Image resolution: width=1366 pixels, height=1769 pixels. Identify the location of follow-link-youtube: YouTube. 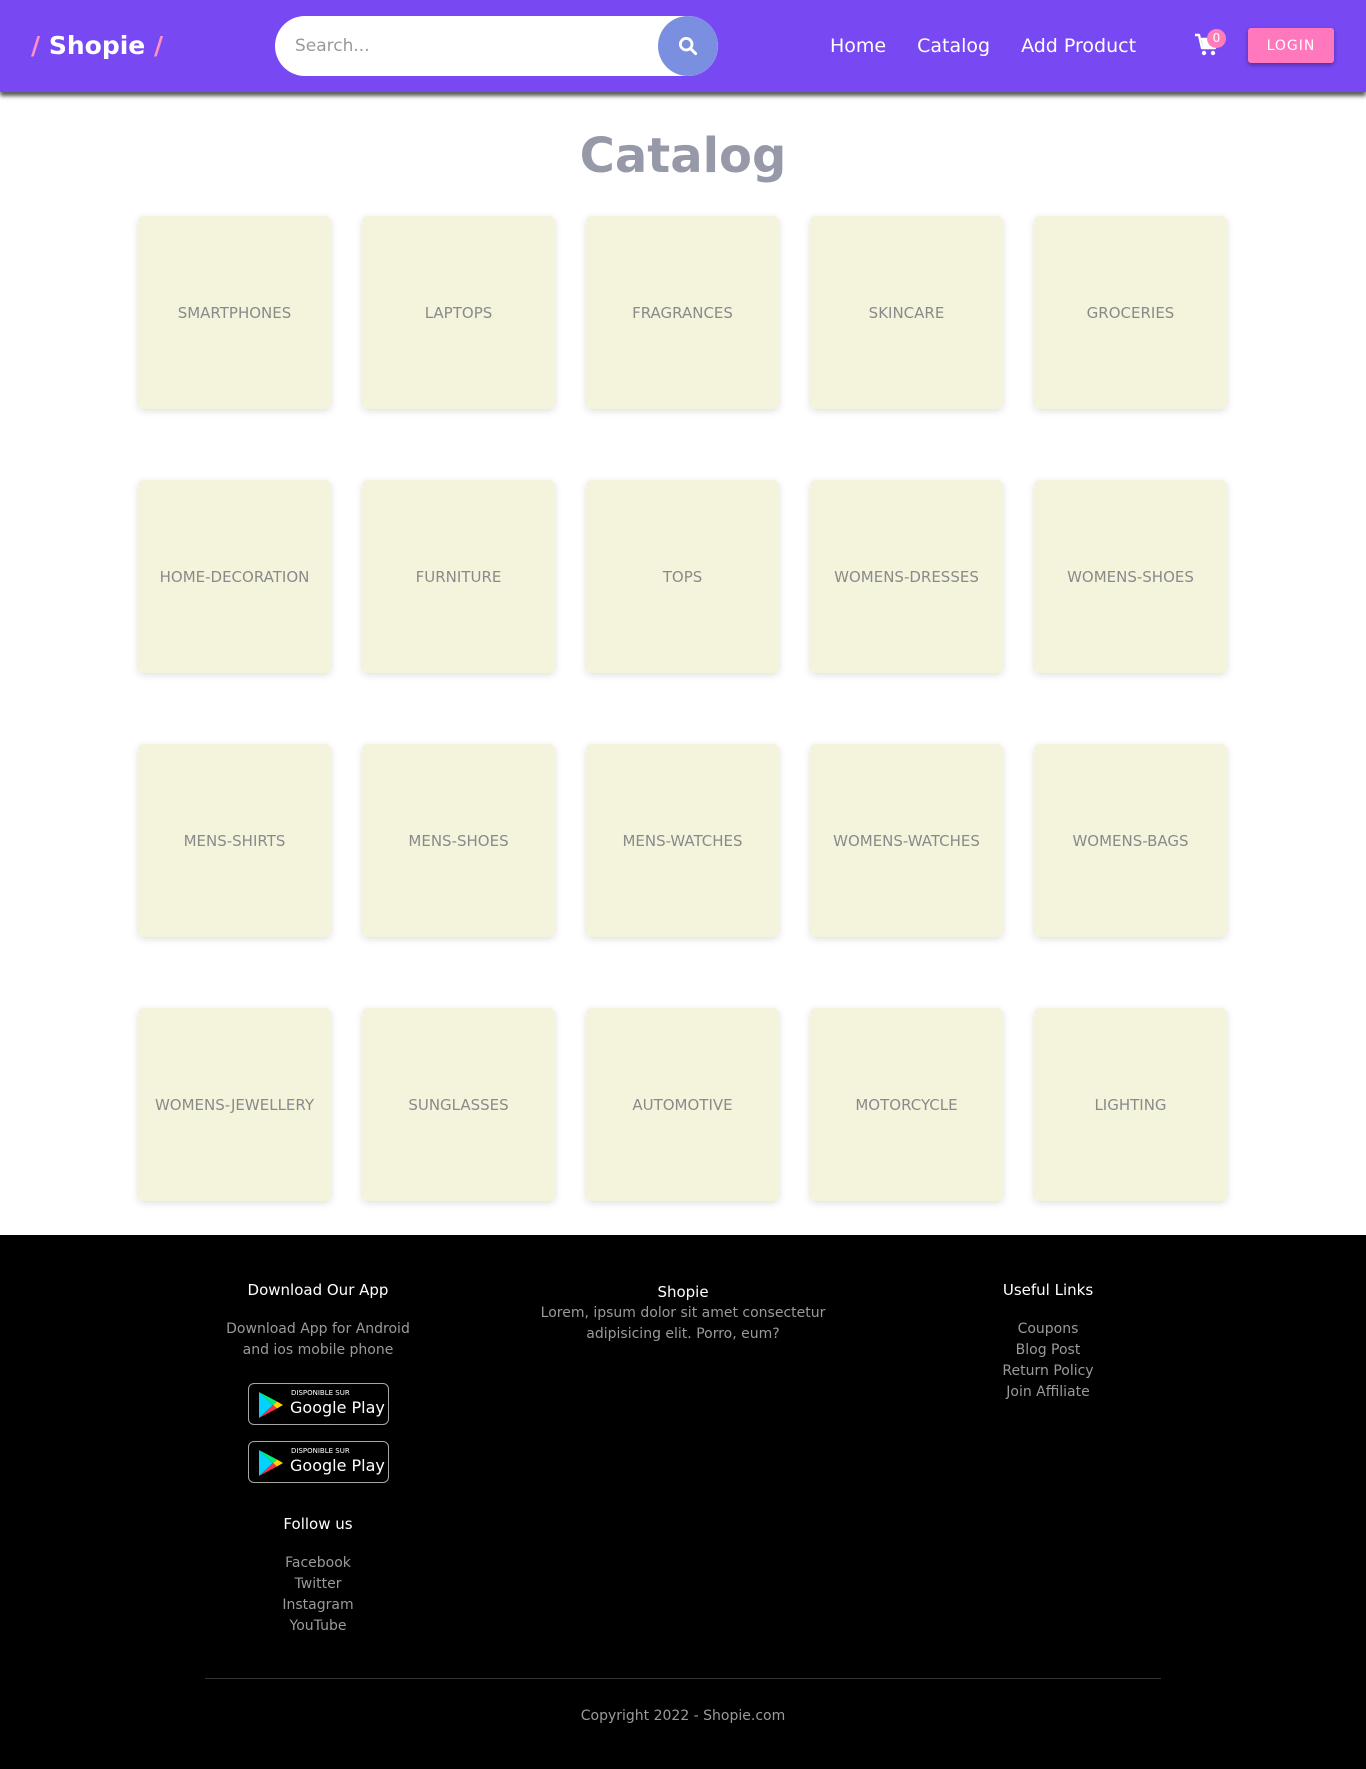
(318, 1626).